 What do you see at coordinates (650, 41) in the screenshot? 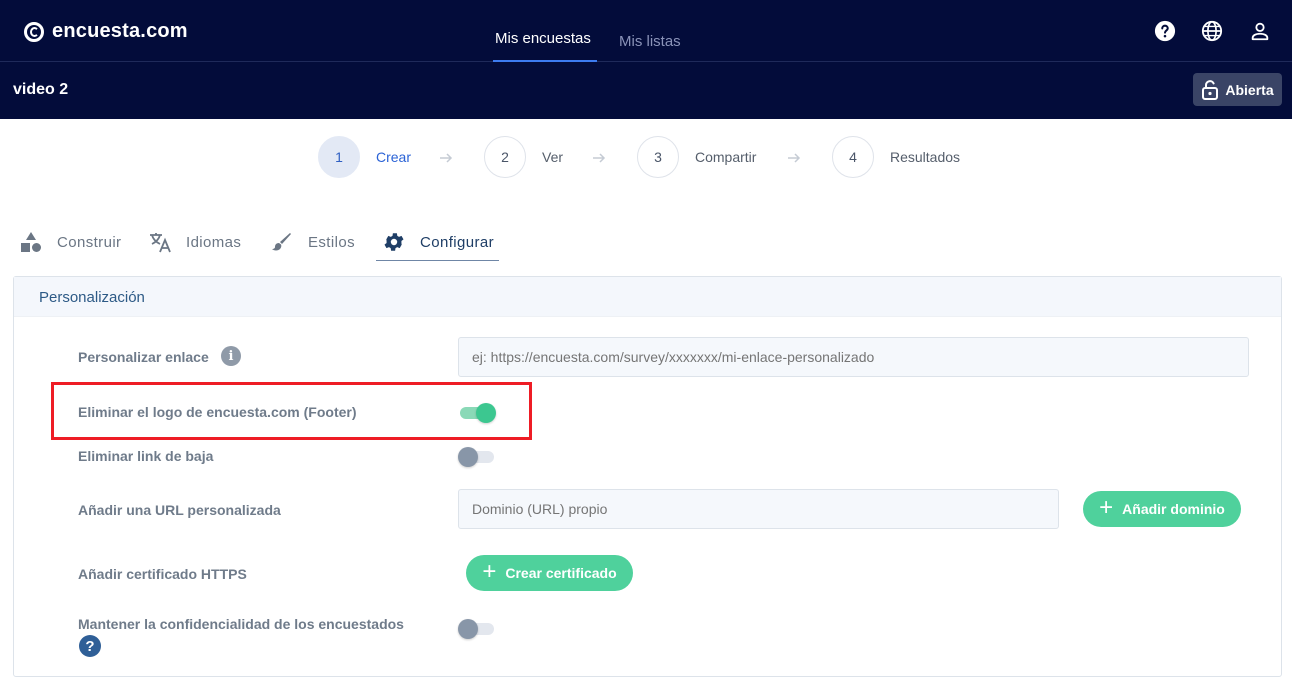
I see `nav-tab-mis-listas: Mis listas` at bounding box center [650, 41].